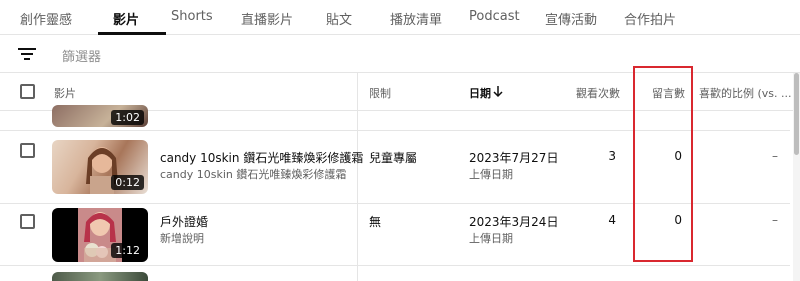  I want to click on tab-posts: 貼文, so click(339, 18).